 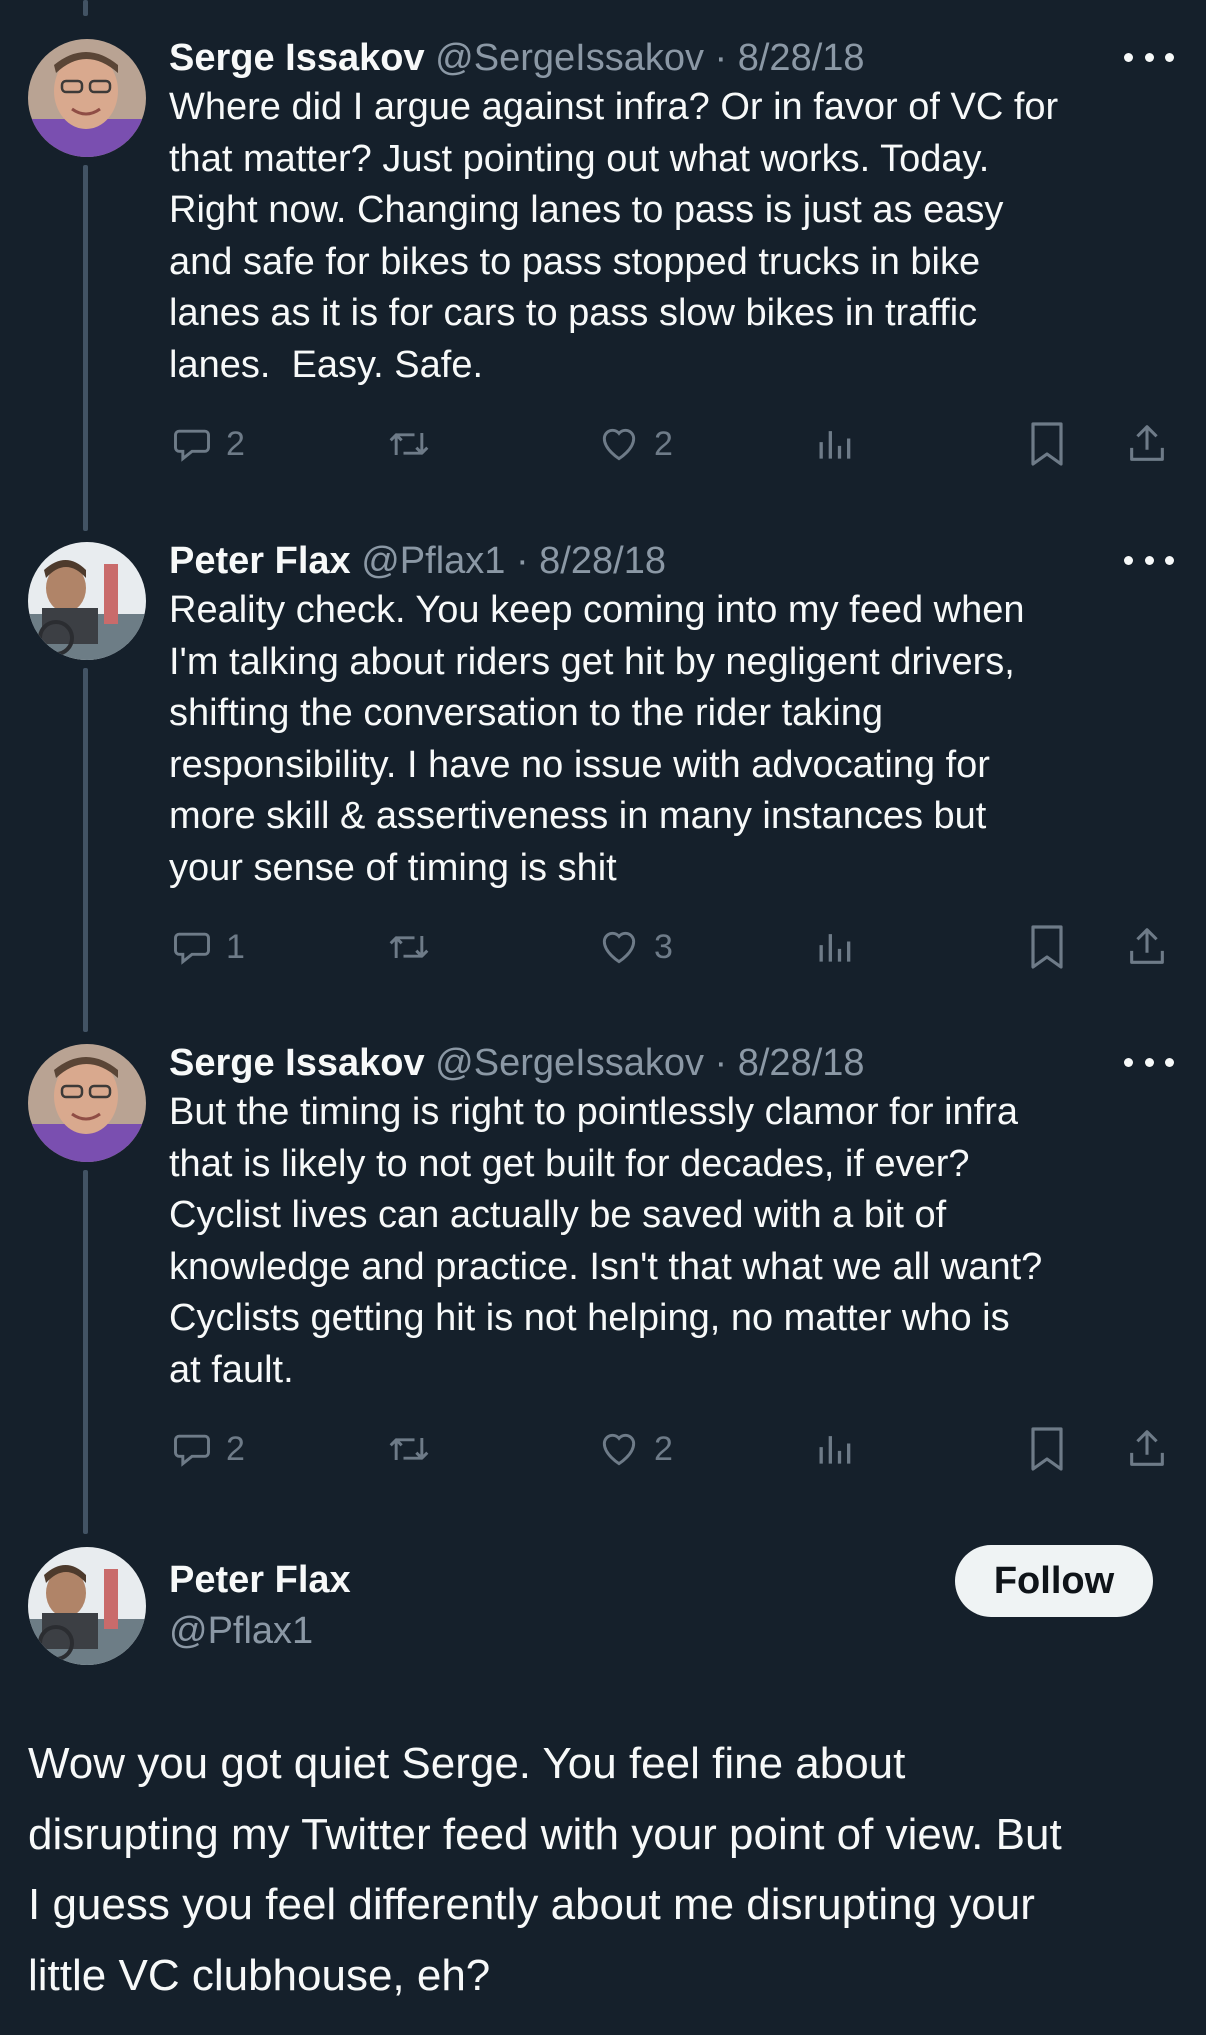 What do you see at coordinates (663, 946) in the screenshot?
I see `like-count: 3` at bounding box center [663, 946].